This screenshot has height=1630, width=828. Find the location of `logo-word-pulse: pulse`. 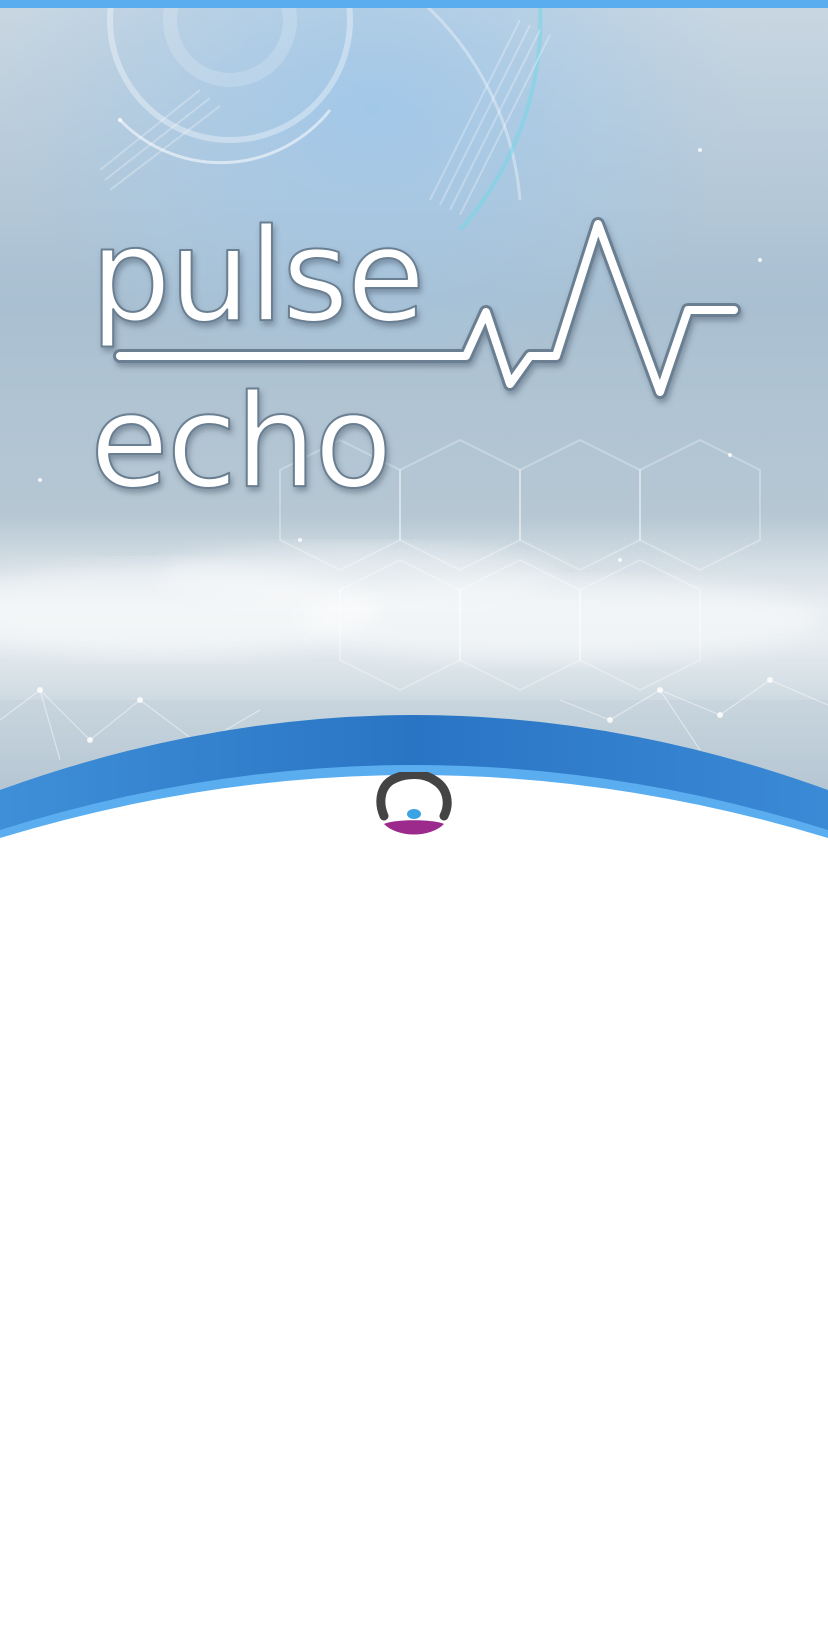

logo-word-pulse: pulse is located at coordinates (256, 276).